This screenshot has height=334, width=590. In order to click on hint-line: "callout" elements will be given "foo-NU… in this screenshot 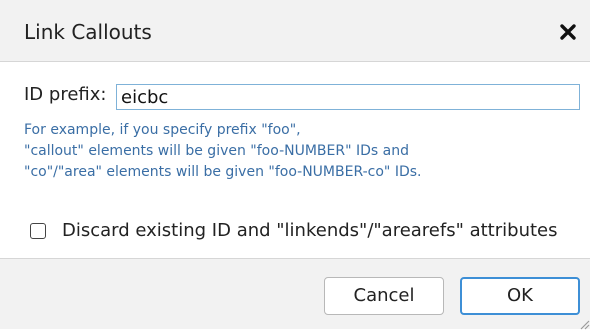, I will do `click(216, 151)`.